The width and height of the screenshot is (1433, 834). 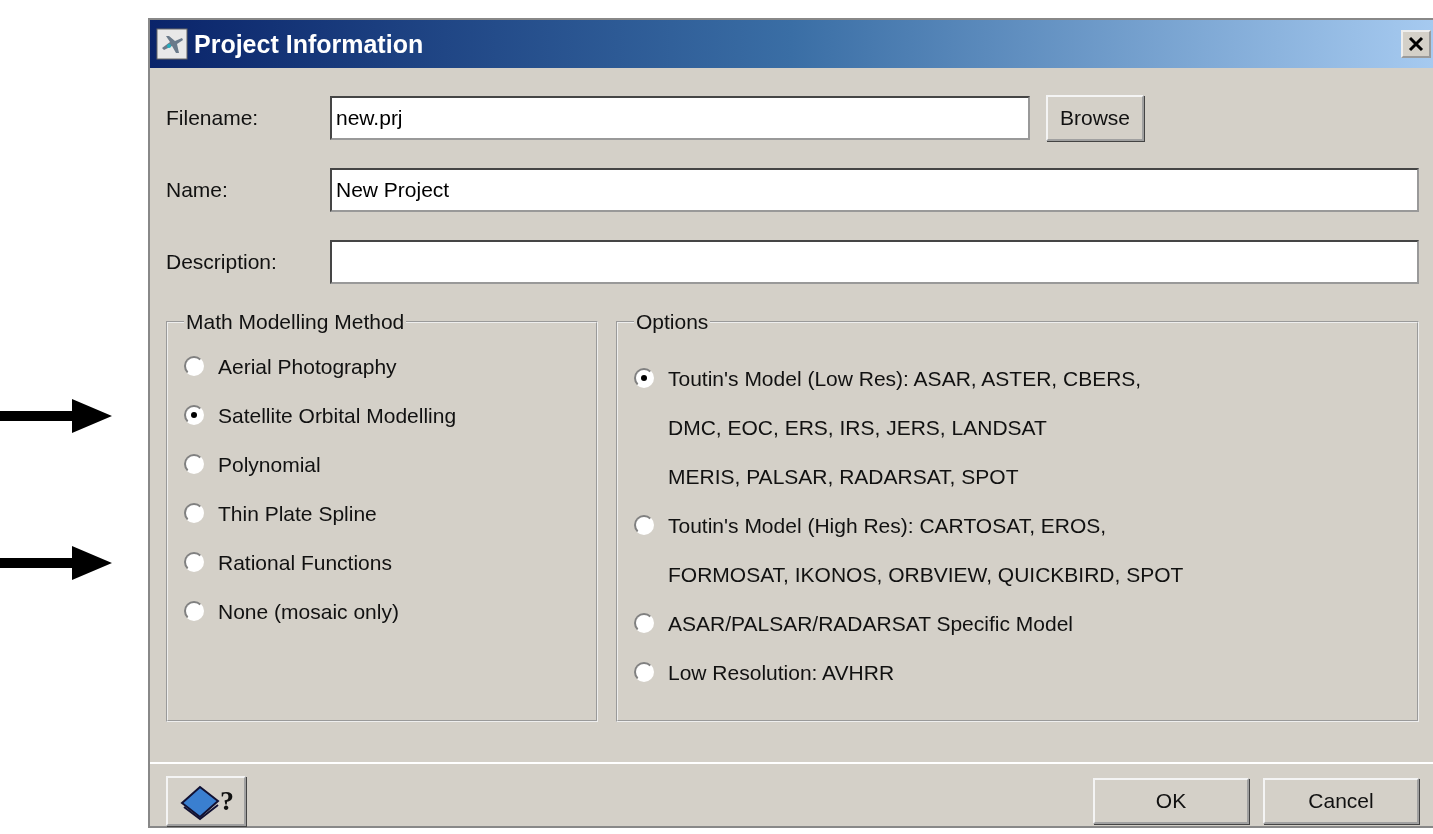 I want to click on airplane-icon, so click(x=172, y=44).